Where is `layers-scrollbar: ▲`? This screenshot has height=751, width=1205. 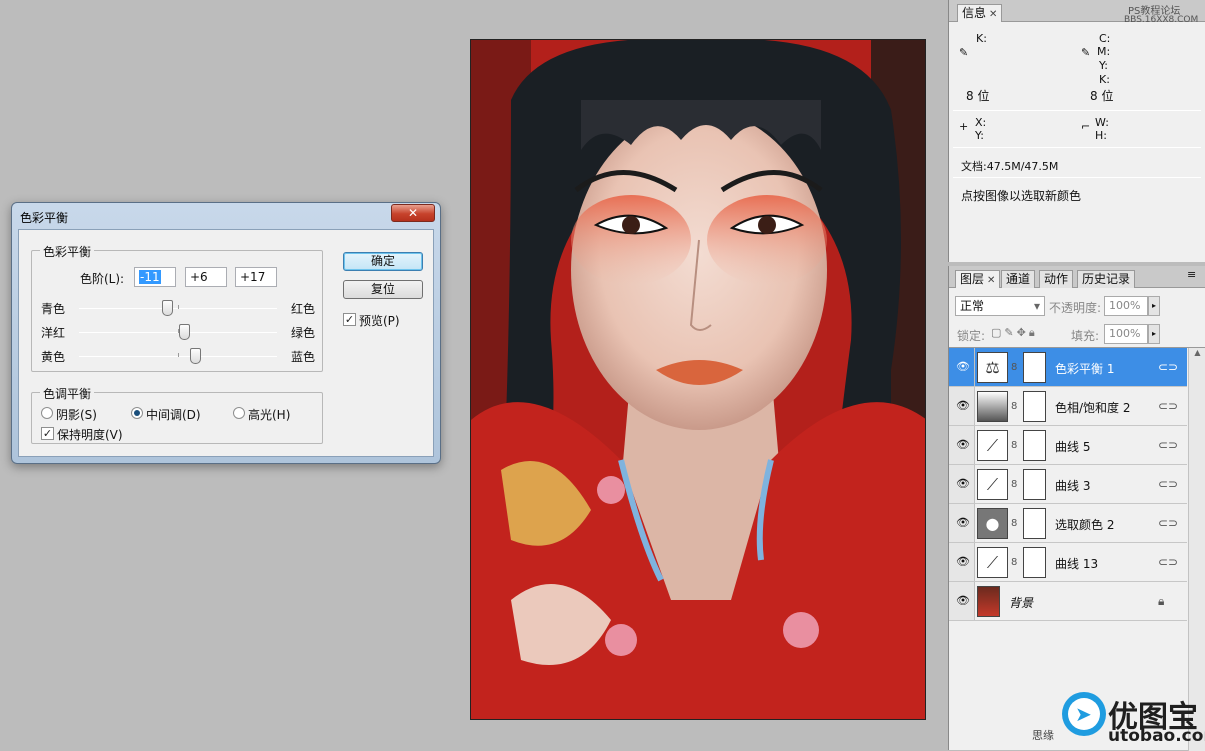 layers-scrollbar: ▲ is located at coordinates (1196, 549).